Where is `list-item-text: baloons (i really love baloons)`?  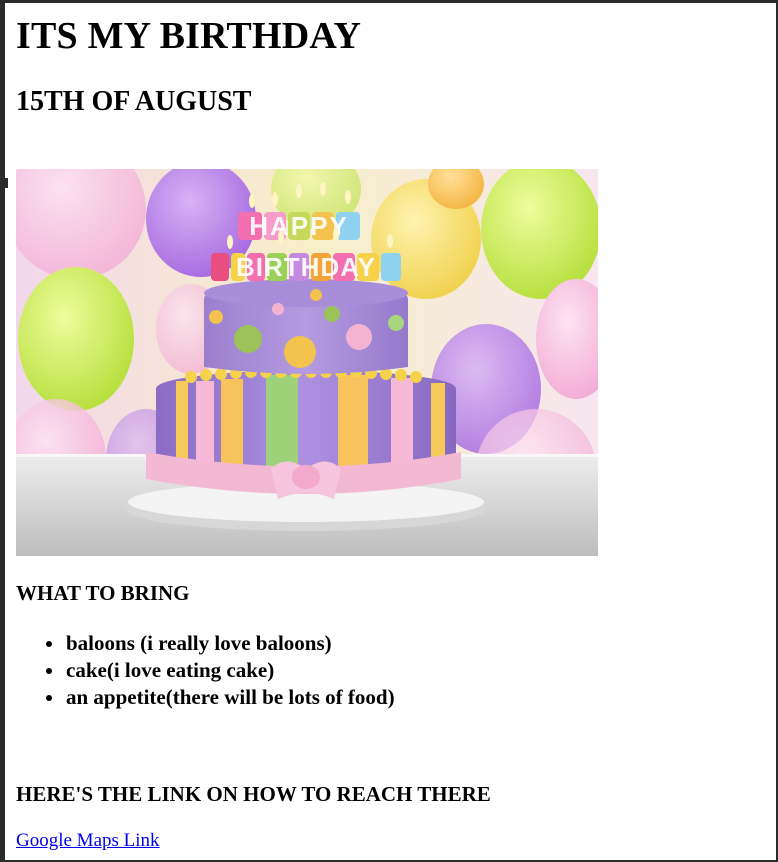 list-item-text: baloons (i really love baloons) is located at coordinates (199, 643).